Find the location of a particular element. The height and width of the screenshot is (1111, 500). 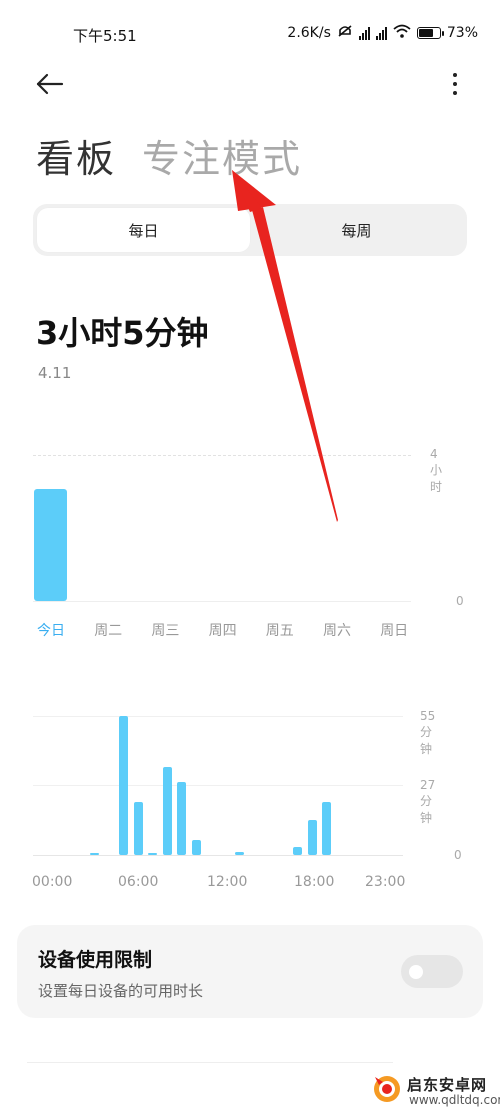

annotation-arrow-icon is located at coordinates (285, 346).